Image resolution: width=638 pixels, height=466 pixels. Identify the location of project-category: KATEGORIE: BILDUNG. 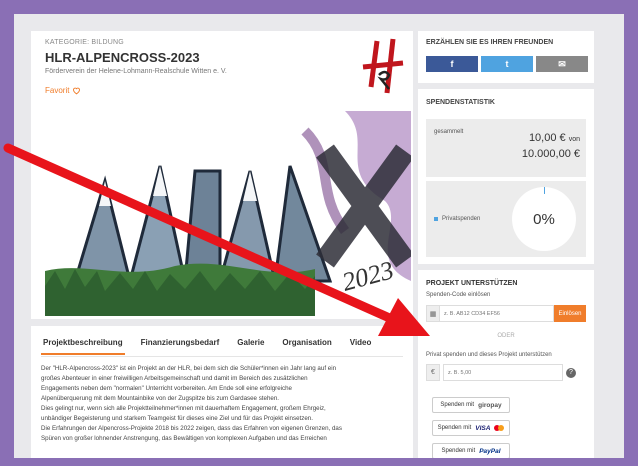
(84, 42).